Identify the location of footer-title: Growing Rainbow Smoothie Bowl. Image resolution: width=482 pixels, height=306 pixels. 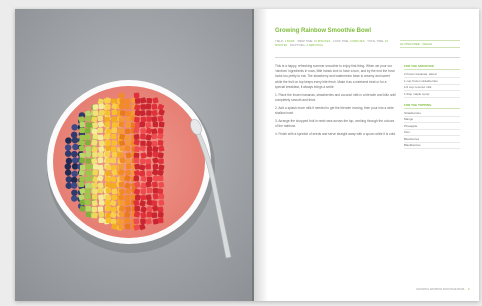
(440, 289).